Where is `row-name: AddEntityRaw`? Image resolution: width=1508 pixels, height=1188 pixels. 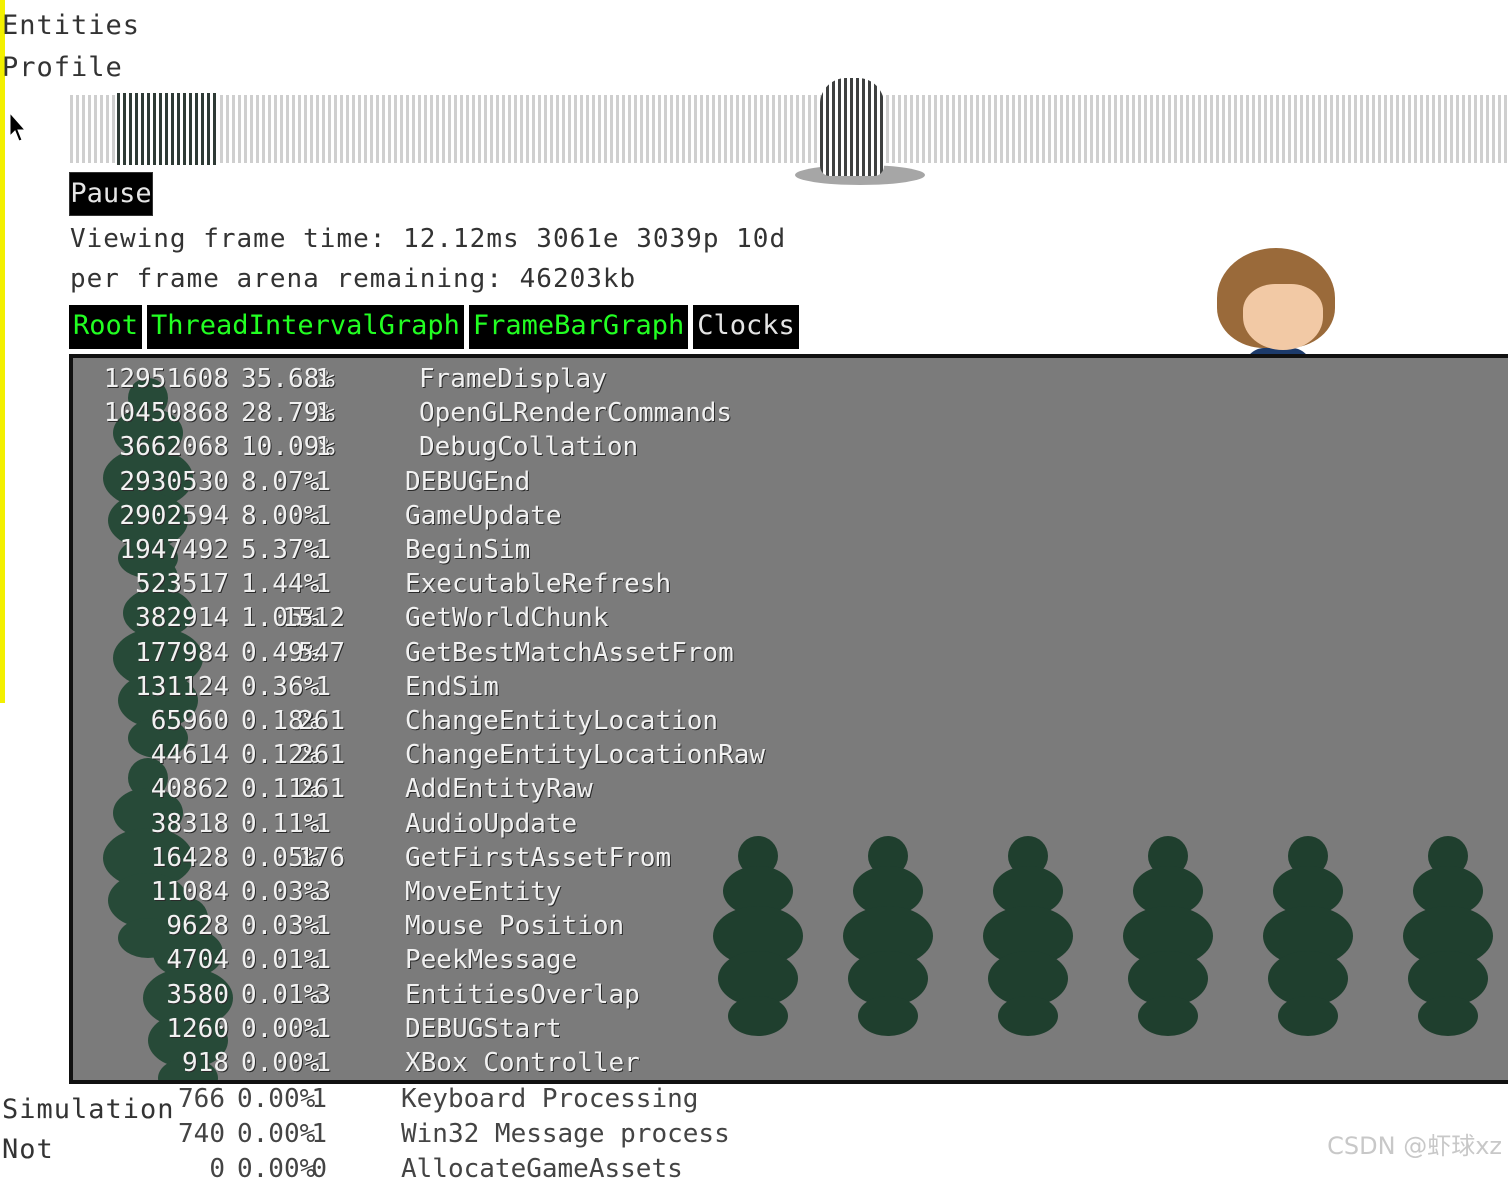 row-name: AddEntityRaw is located at coordinates (499, 789).